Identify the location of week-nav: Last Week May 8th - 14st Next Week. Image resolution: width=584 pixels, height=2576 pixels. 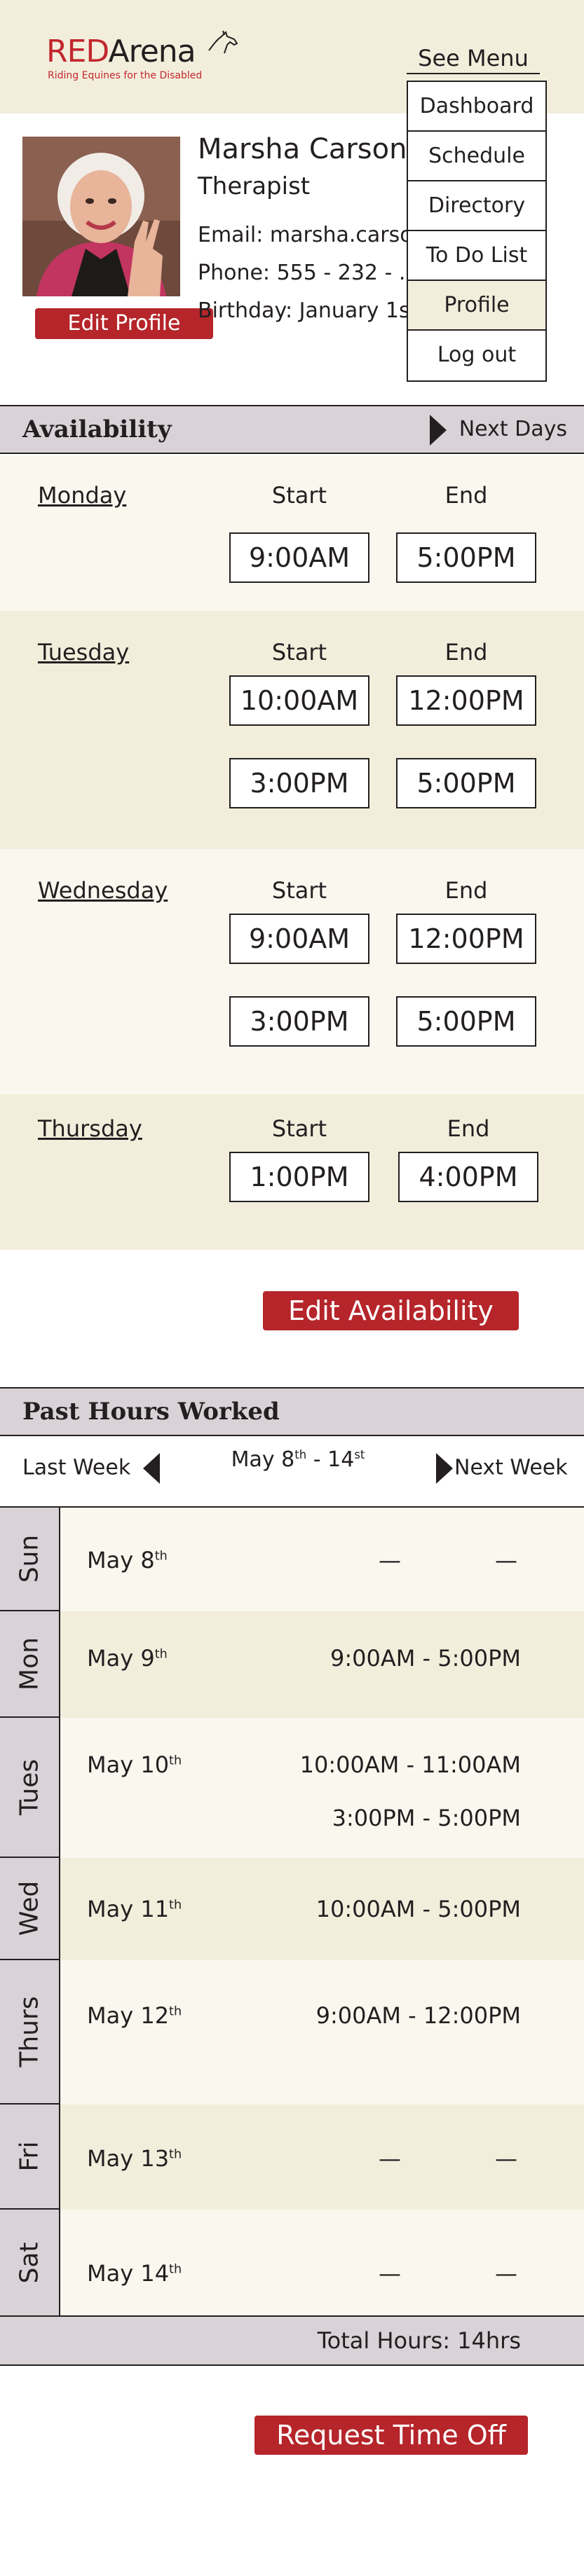
(292, 1470).